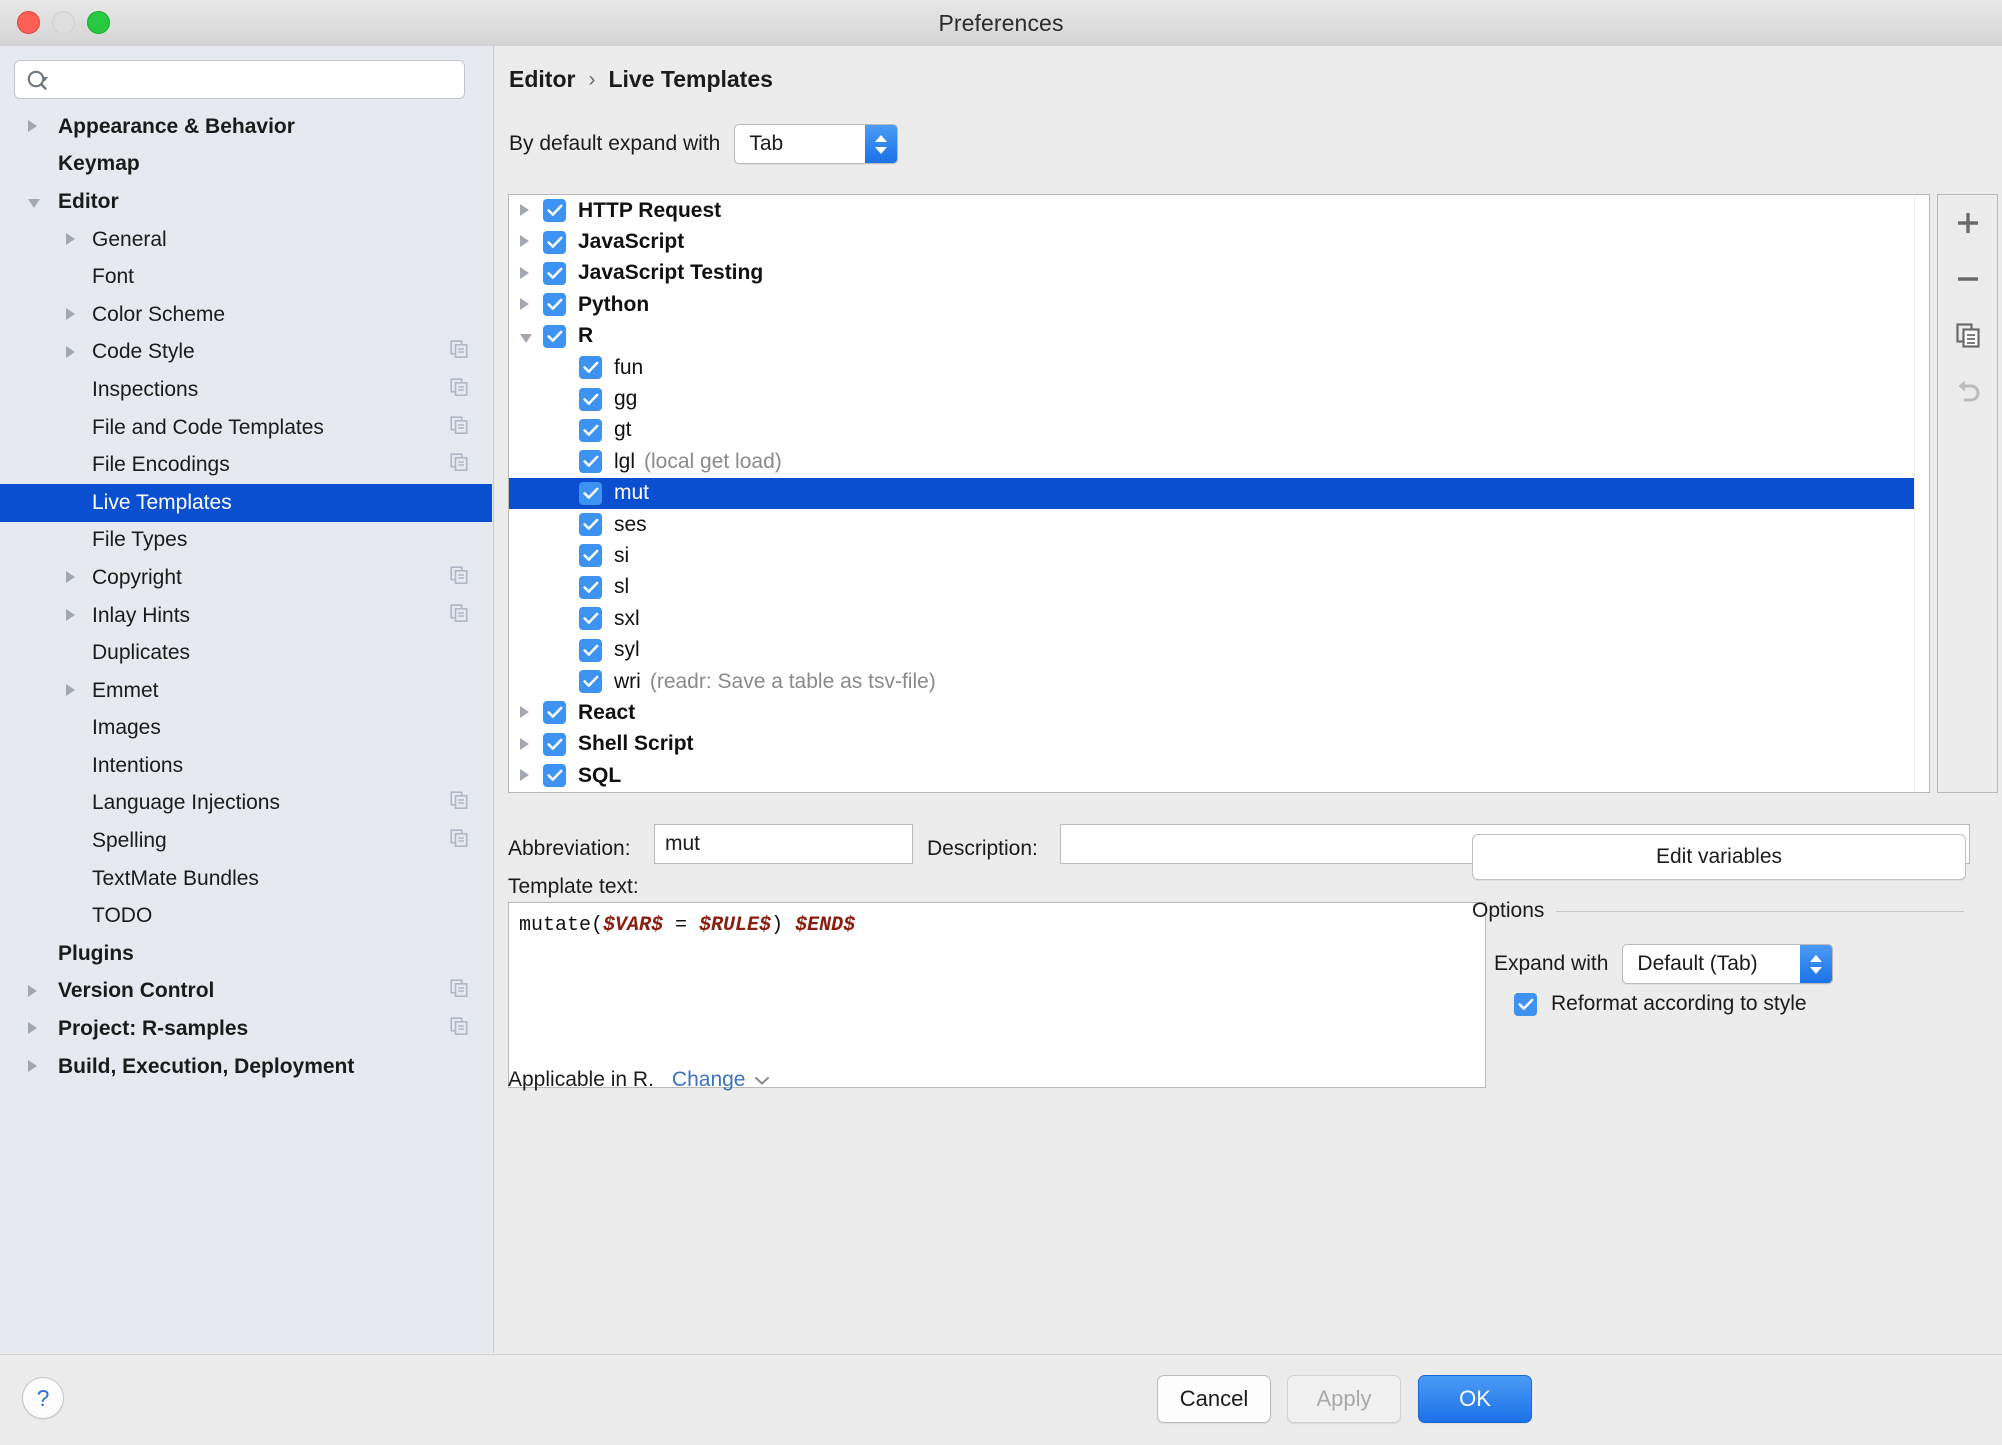 This screenshot has width=2002, height=1445. Describe the element at coordinates (246, 954) in the screenshot. I see `sidebar-item-plugins: Plugins` at that location.